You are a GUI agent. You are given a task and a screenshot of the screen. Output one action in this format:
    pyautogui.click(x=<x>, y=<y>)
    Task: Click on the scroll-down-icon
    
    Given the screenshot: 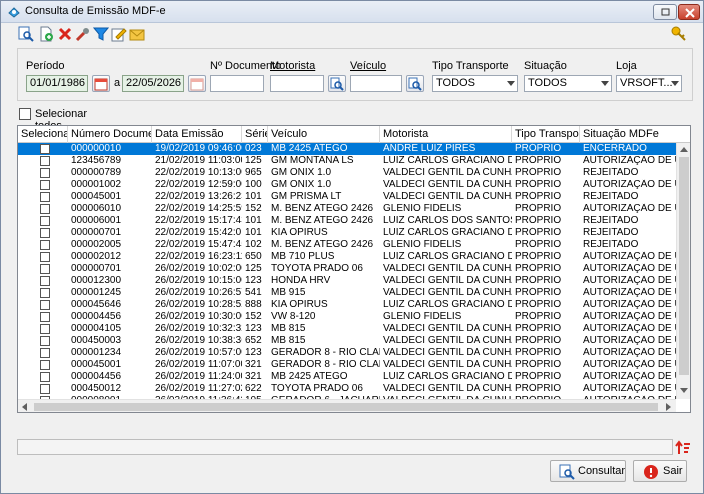 What is the action you would take?
    pyautogui.click(x=684, y=390)
    